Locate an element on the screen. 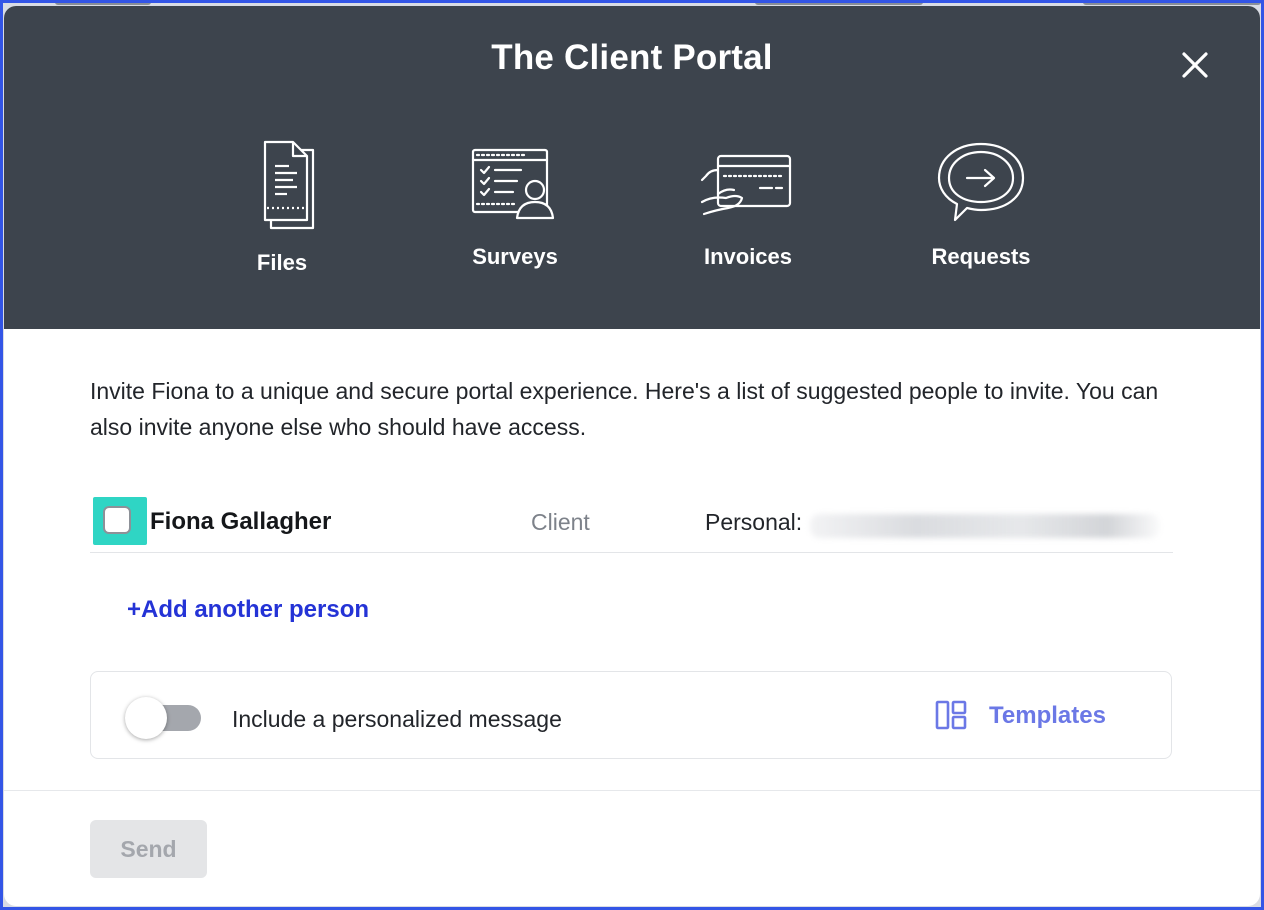 This screenshot has width=1264, height=910. close-button is located at coordinates (1195, 65).